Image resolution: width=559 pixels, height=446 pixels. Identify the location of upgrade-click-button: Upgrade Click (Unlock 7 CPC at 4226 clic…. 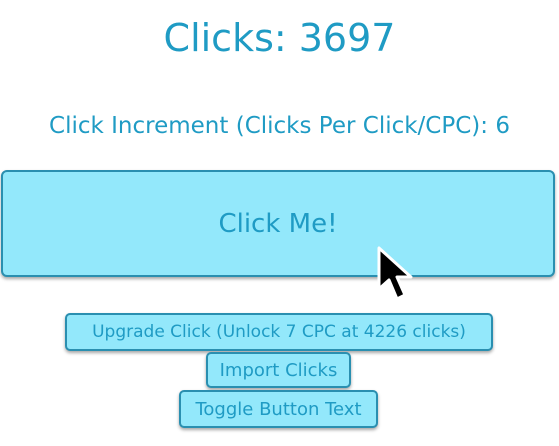
(279, 332).